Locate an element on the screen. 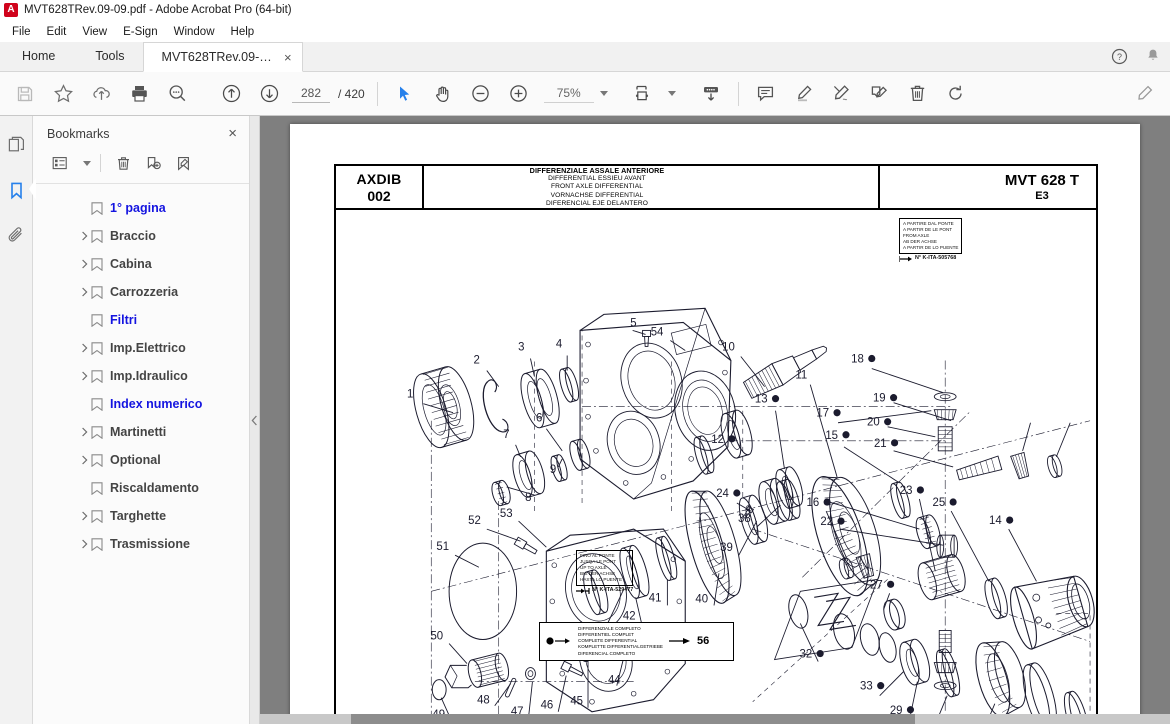 This screenshot has height=724, width=1170. help-circle-icon: ? is located at coordinates (1119, 56).